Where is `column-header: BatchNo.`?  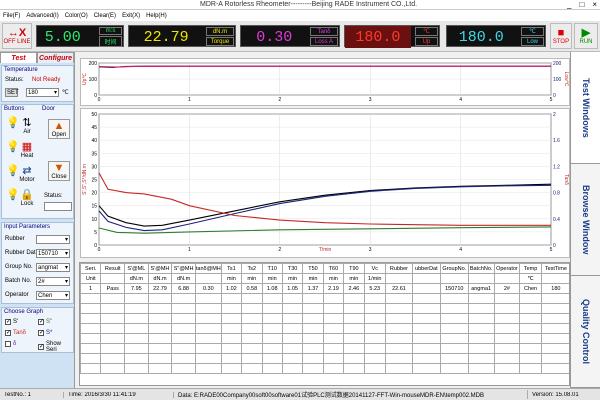 column-header: BatchNo. is located at coordinates (481, 268).